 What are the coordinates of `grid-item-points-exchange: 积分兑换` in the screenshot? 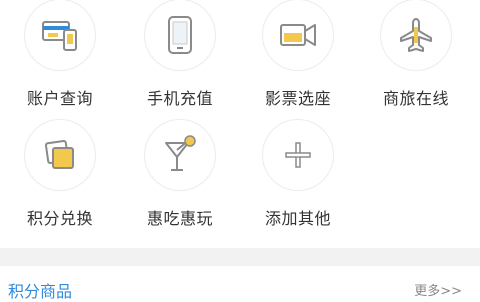 It's located at (60, 176).